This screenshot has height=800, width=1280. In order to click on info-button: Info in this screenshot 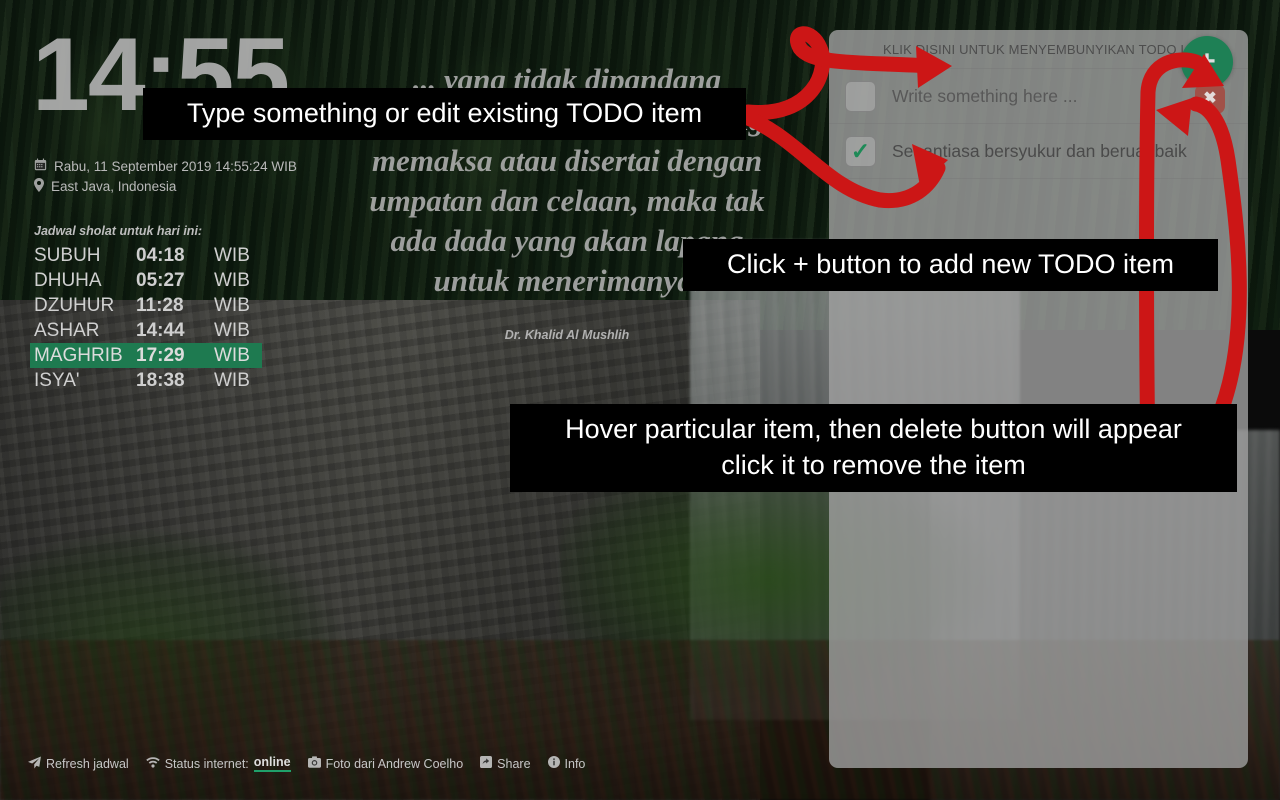, I will do `click(566, 763)`.